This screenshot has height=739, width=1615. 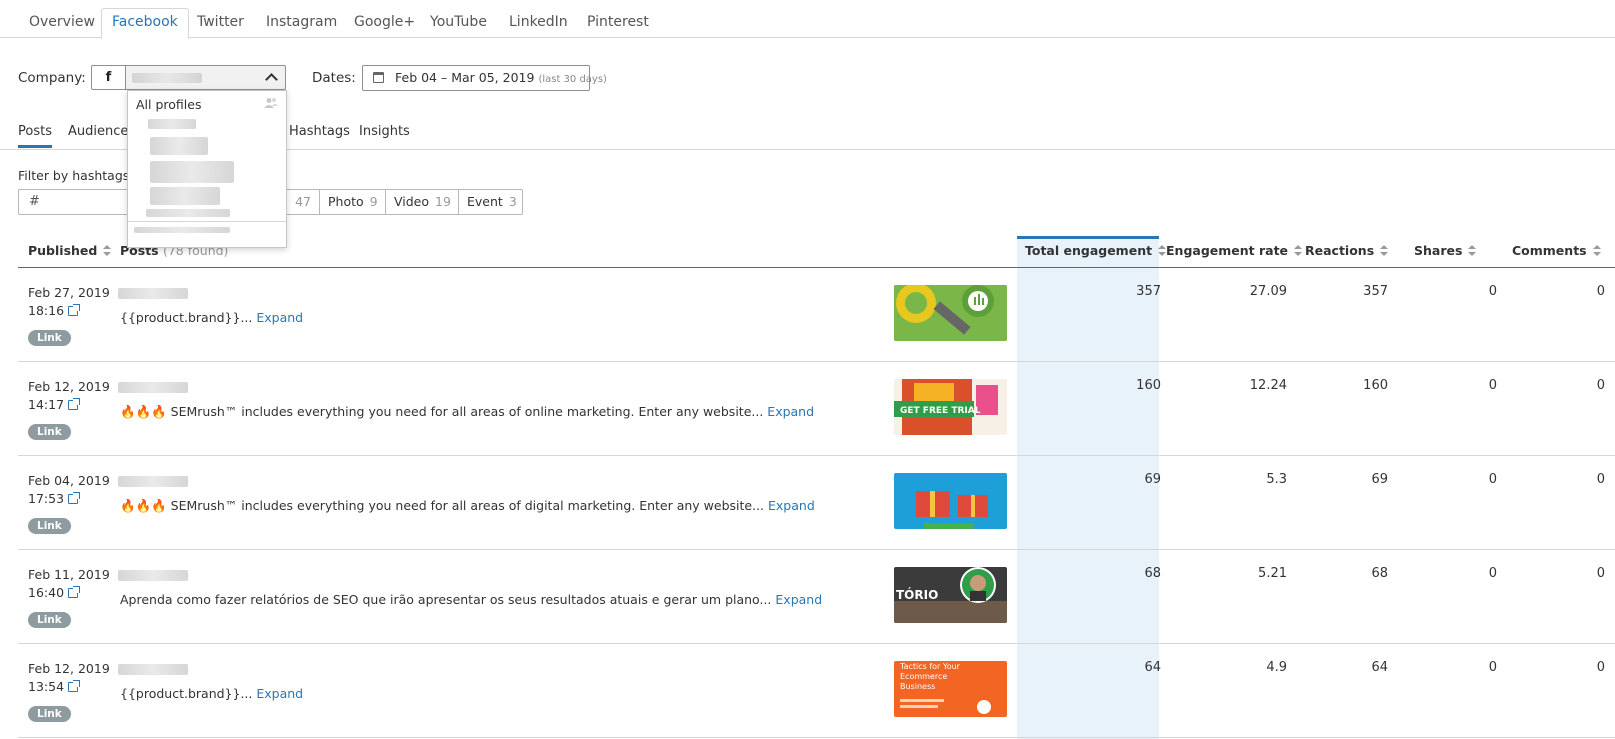 I want to click on post-date: Feb 04, 2019 17:53, so click(x=69, y=490).